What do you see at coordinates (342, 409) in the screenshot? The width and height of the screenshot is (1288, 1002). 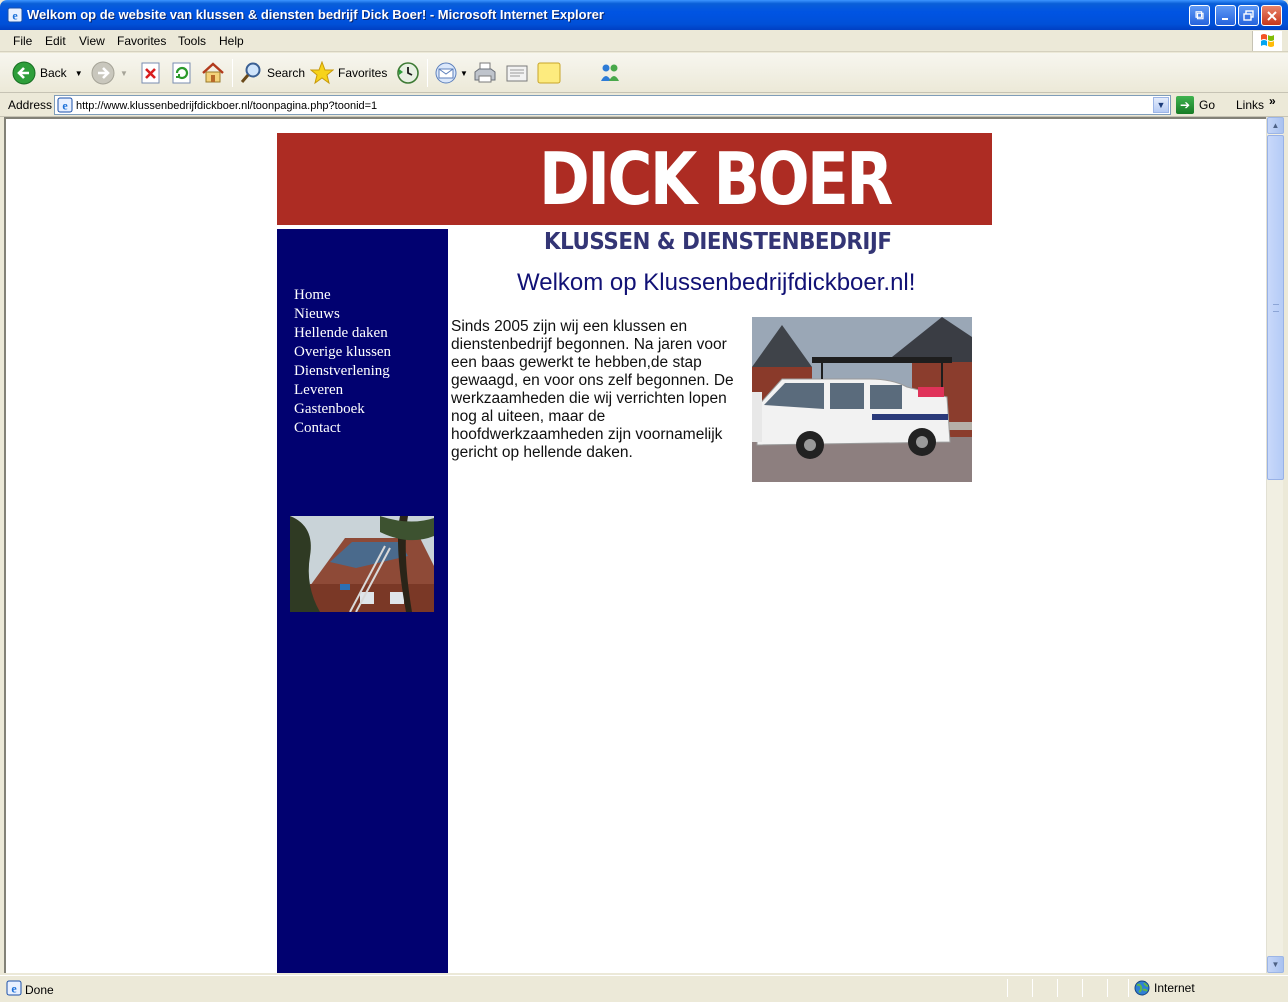 I see `nav-gastenboek: Gastenboek` at bounding box center [342, 409].